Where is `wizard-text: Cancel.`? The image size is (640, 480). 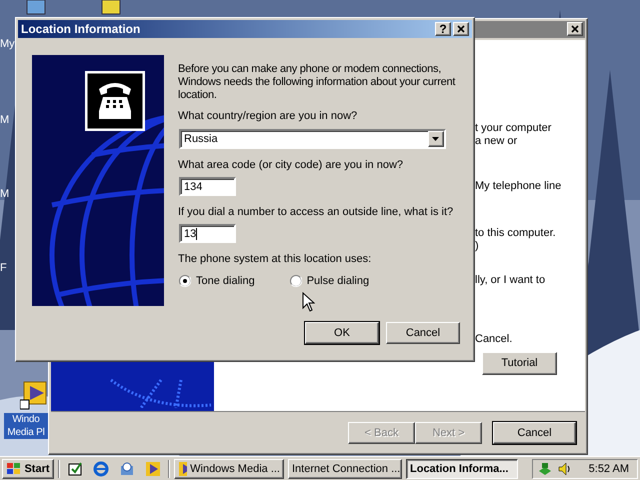 wizard-text: Cancel. is located at coordinates (493, 338).